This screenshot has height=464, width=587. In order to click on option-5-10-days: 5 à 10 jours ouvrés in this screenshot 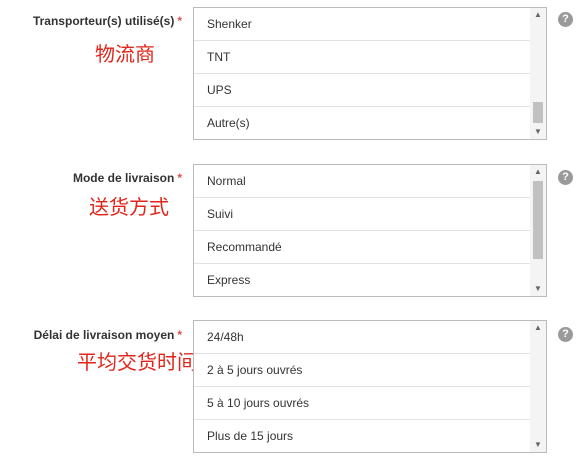, I will do `click(362, 403)`.